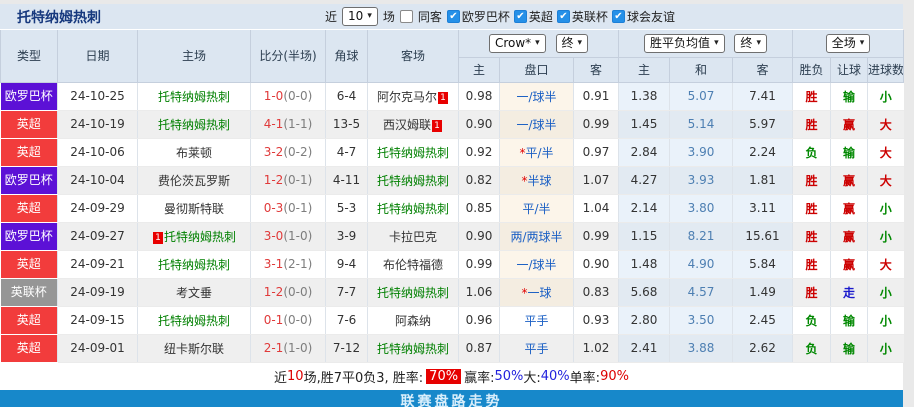 The height and width of the screenshot is (407, 914). I want to click on section-footer-tab: 联赛盘路走势, so click(451, 398).